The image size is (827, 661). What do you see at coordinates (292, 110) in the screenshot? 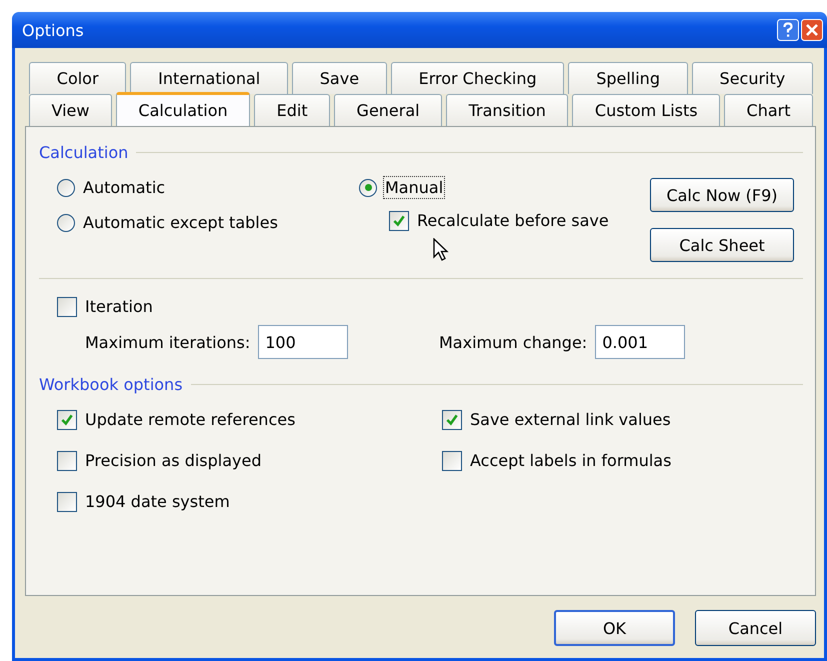
I see `tab: Edit` at bounding box center [292, 110].